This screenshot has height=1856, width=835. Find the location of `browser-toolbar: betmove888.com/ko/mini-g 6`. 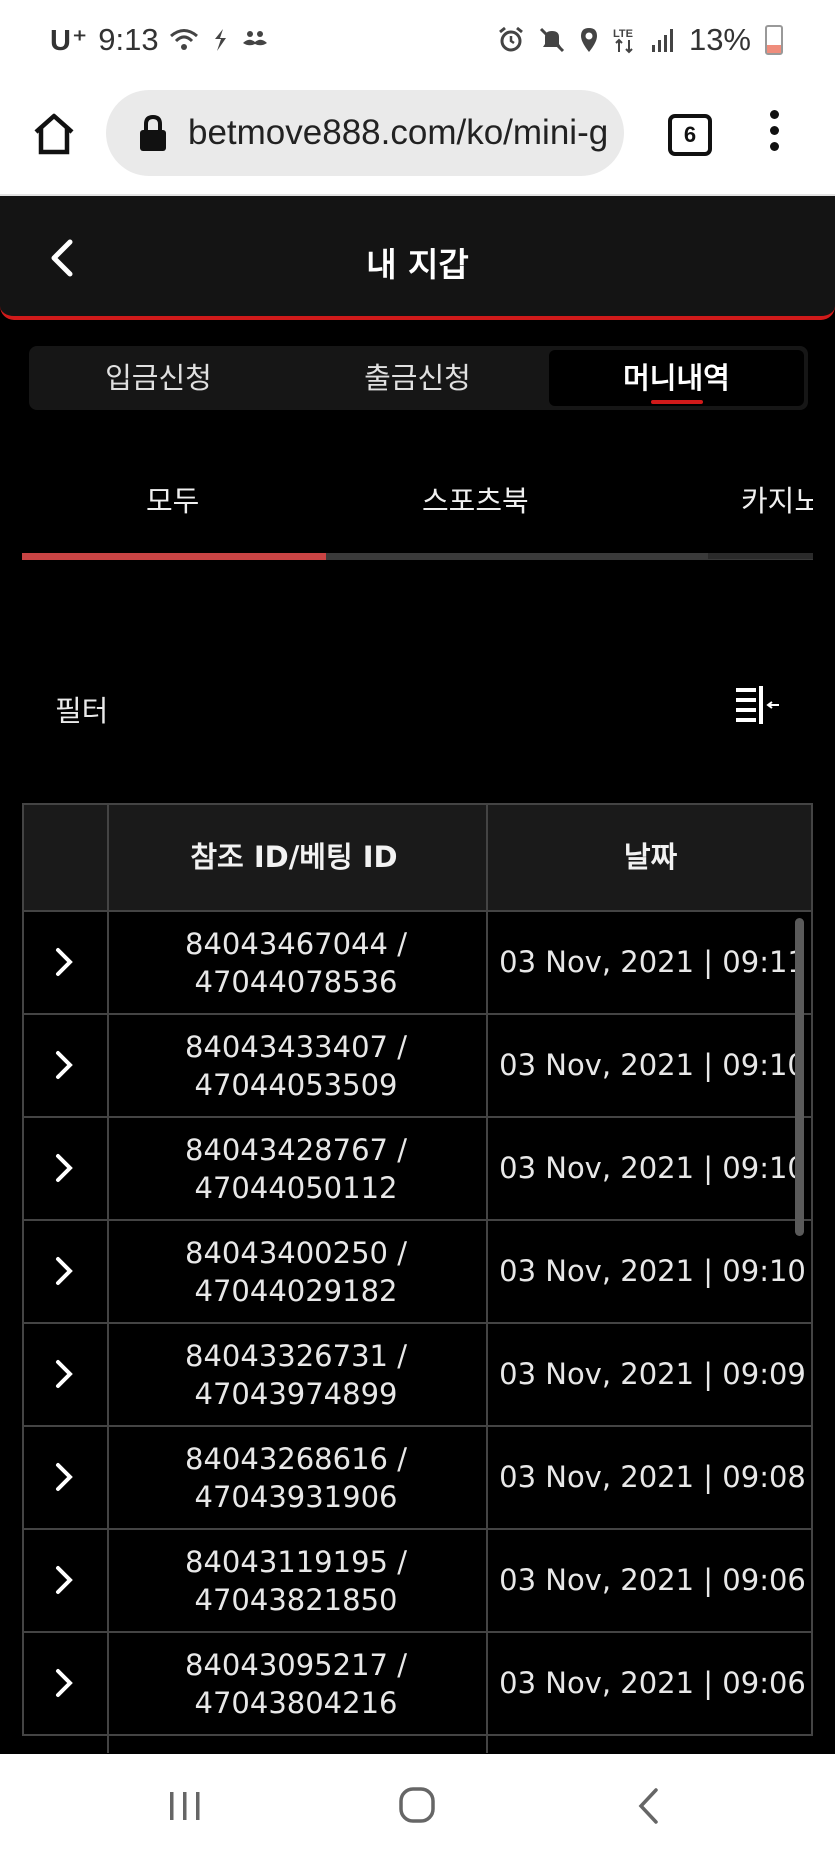

browser-toolbar: betmove888.com/ko/mini-g 6 is located at coordinates (417, 142).